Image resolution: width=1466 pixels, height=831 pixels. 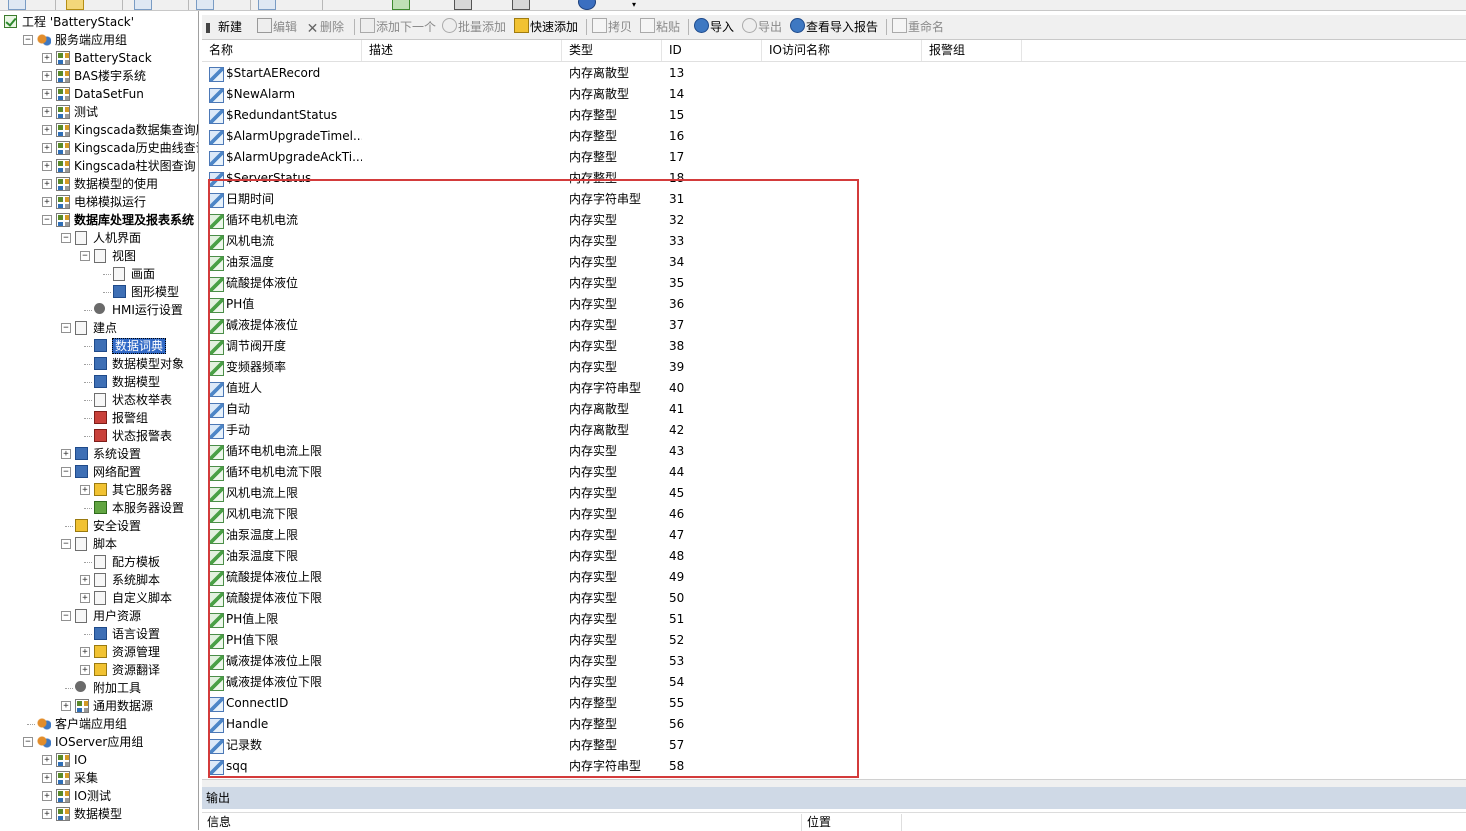 What do you see at coordinates (99, 760) in the screenshot?
I see `tree-item: + IO` at bounding box center [99, 760].